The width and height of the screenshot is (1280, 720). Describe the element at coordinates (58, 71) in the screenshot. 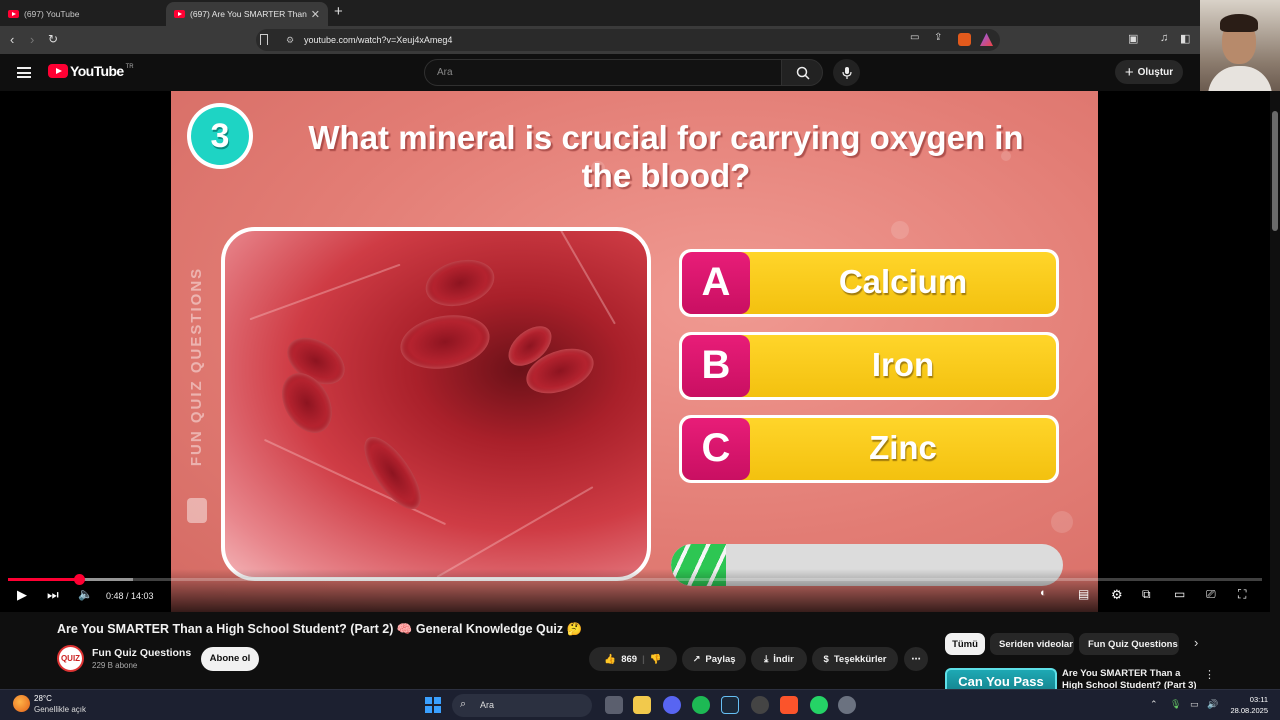

I see `youtube-play-icon` at that location.